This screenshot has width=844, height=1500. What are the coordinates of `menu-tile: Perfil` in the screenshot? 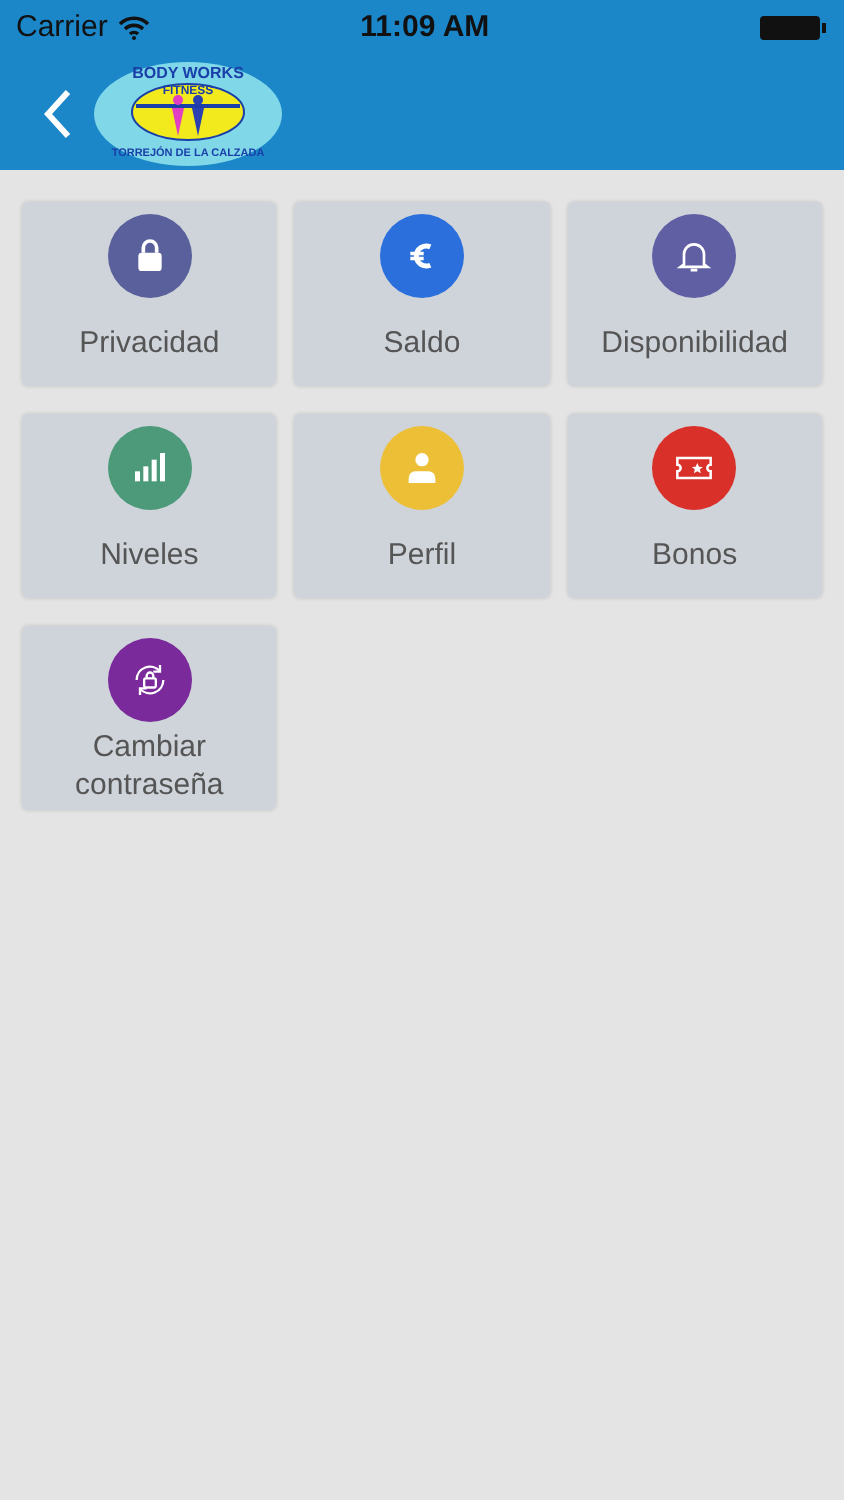 It's located at (422, 506).